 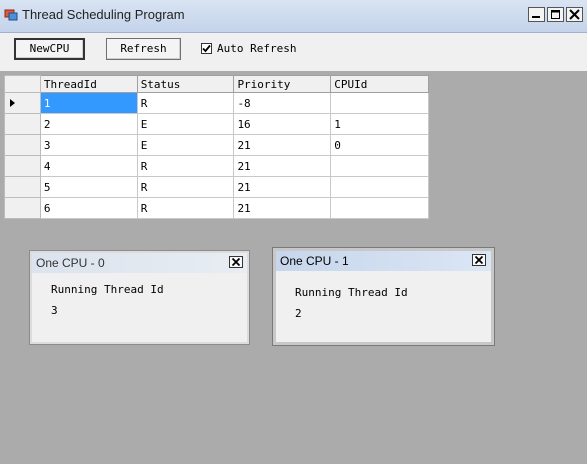 I want to click on close-button, so click(x=574, y=14).